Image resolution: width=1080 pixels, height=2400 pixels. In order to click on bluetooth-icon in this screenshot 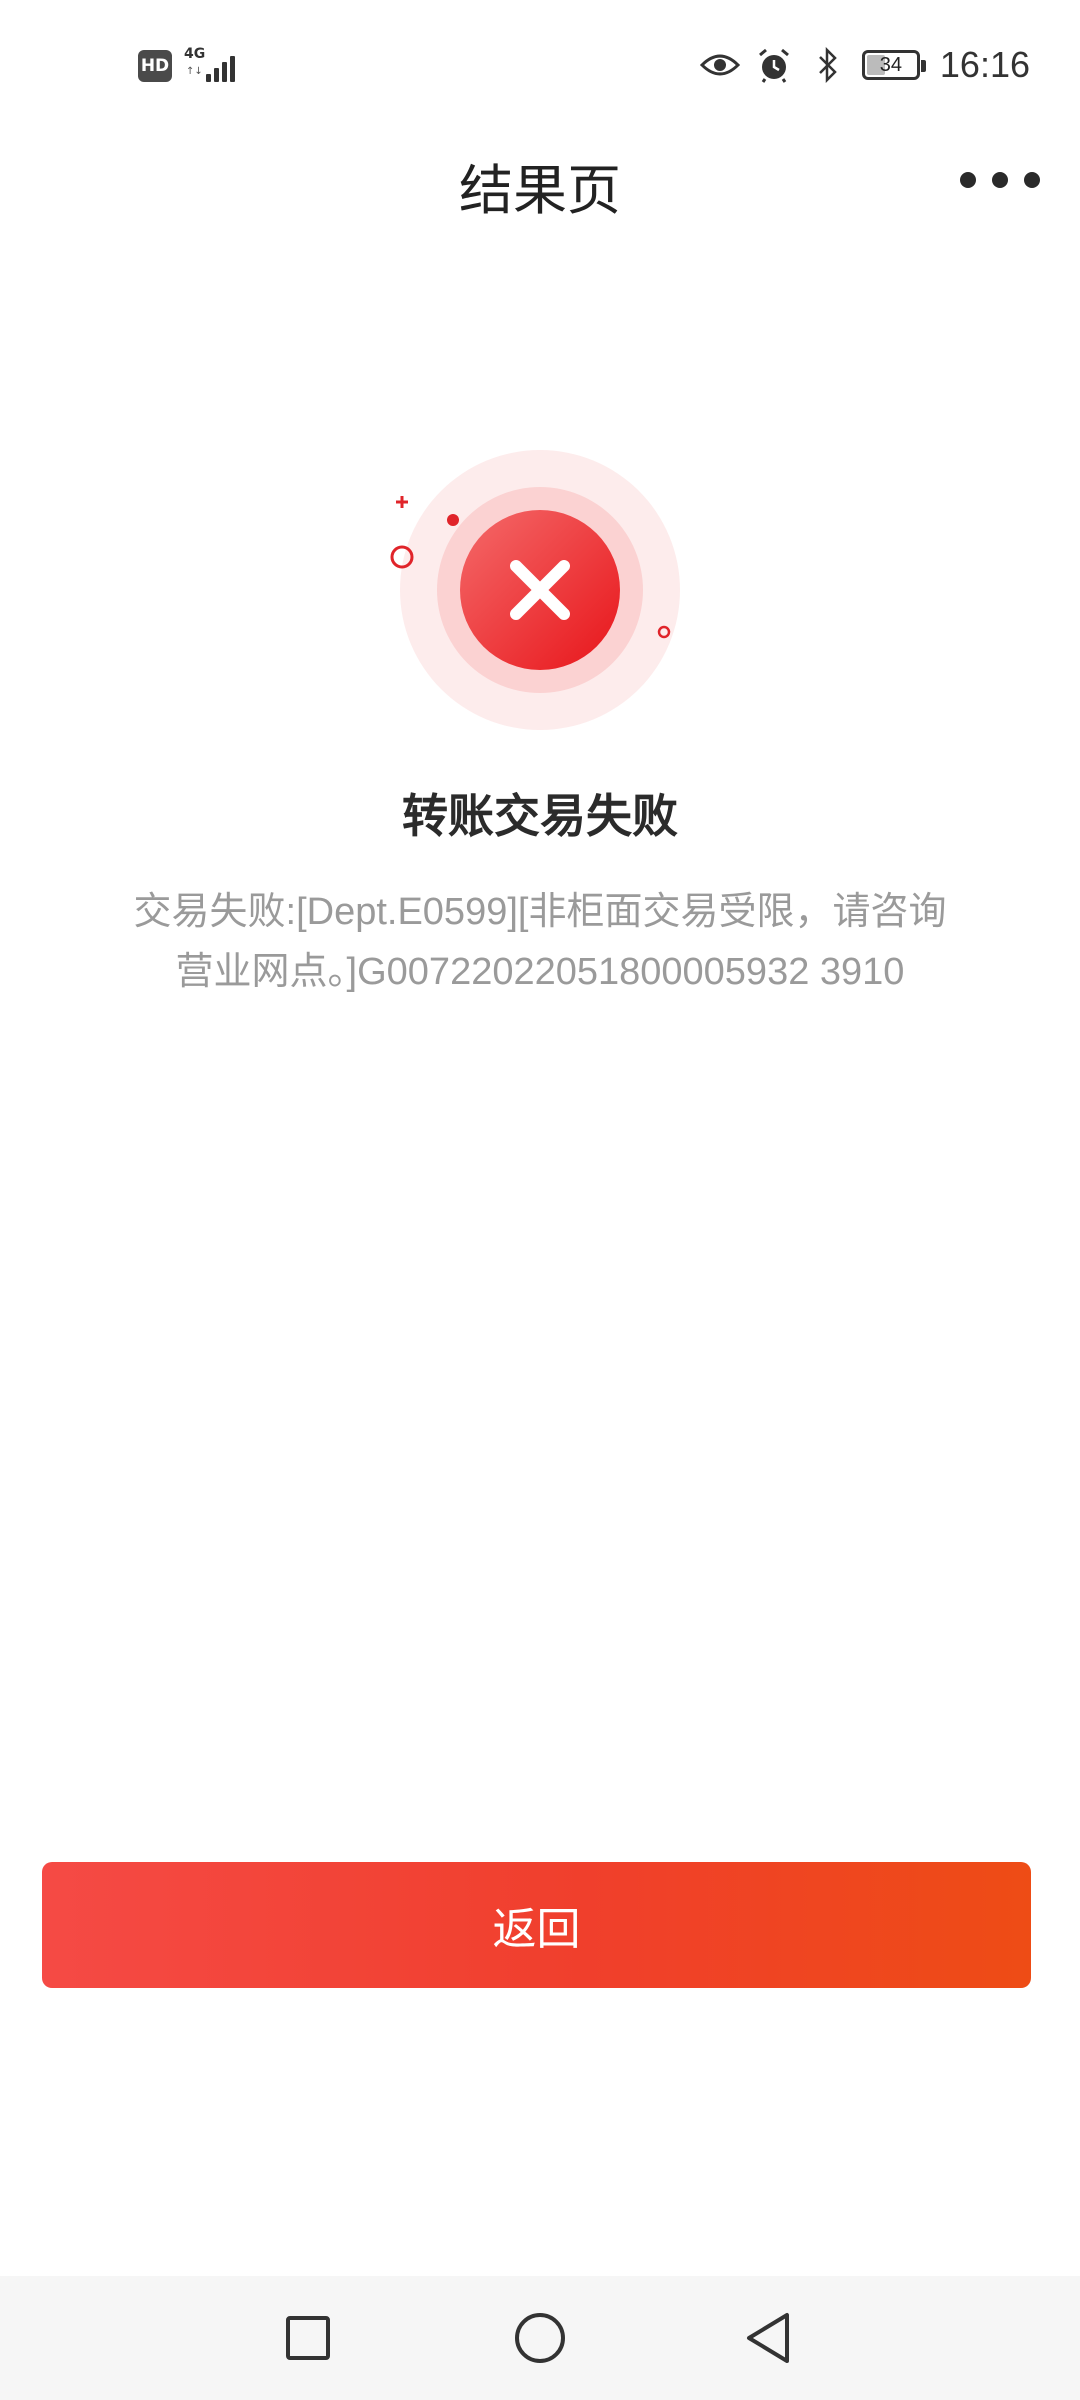, I will do `click(828, 65)`.